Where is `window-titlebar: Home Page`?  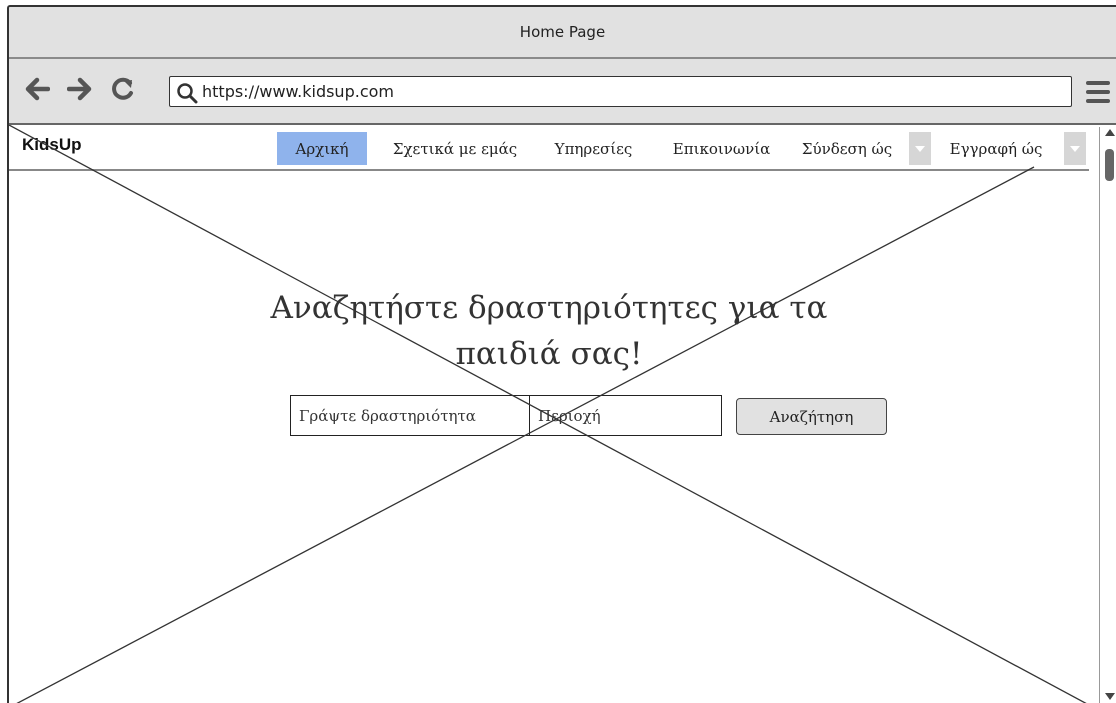 window-titlebar: Home Page is located at coordinates (562, 33).